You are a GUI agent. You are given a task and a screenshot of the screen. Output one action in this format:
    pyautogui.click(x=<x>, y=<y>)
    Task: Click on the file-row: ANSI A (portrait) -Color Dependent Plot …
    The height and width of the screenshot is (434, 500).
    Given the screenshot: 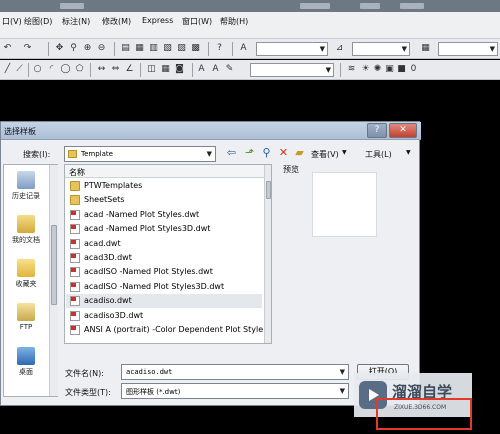 What is the action you would take?
    pyautogui.click(x=164, y=330)
    